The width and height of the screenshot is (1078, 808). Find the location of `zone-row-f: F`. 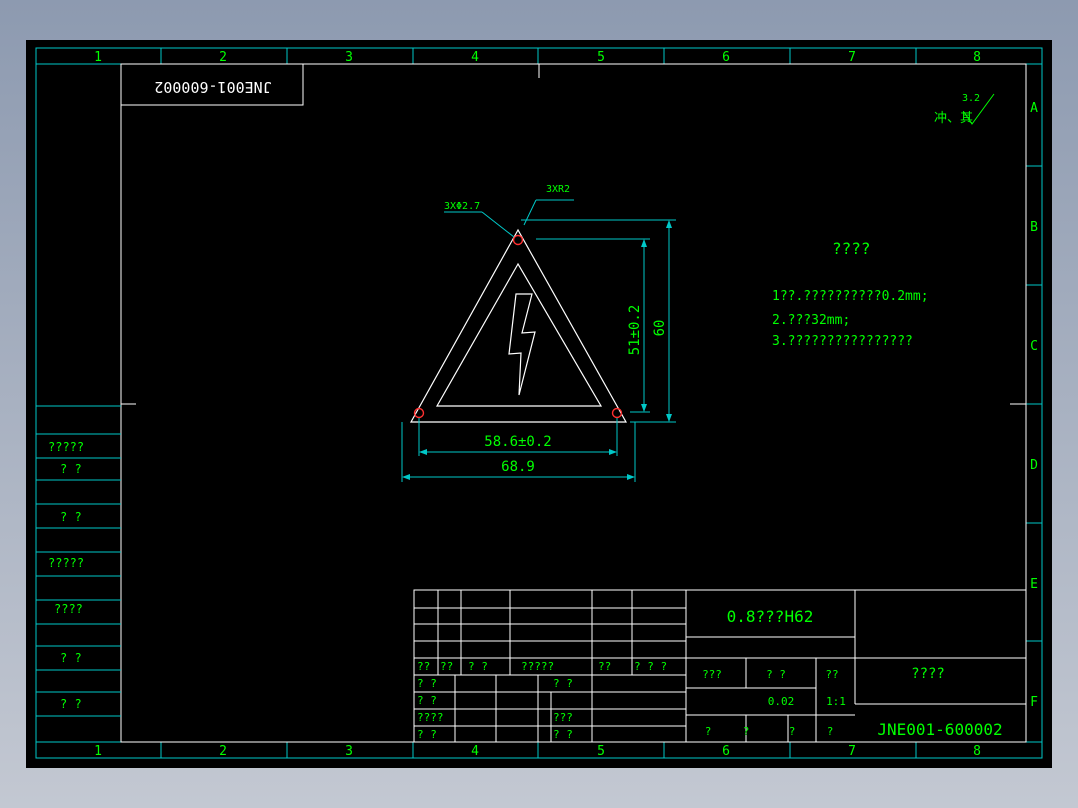

zone-row-f: F is located at coordinates (1034, 702).